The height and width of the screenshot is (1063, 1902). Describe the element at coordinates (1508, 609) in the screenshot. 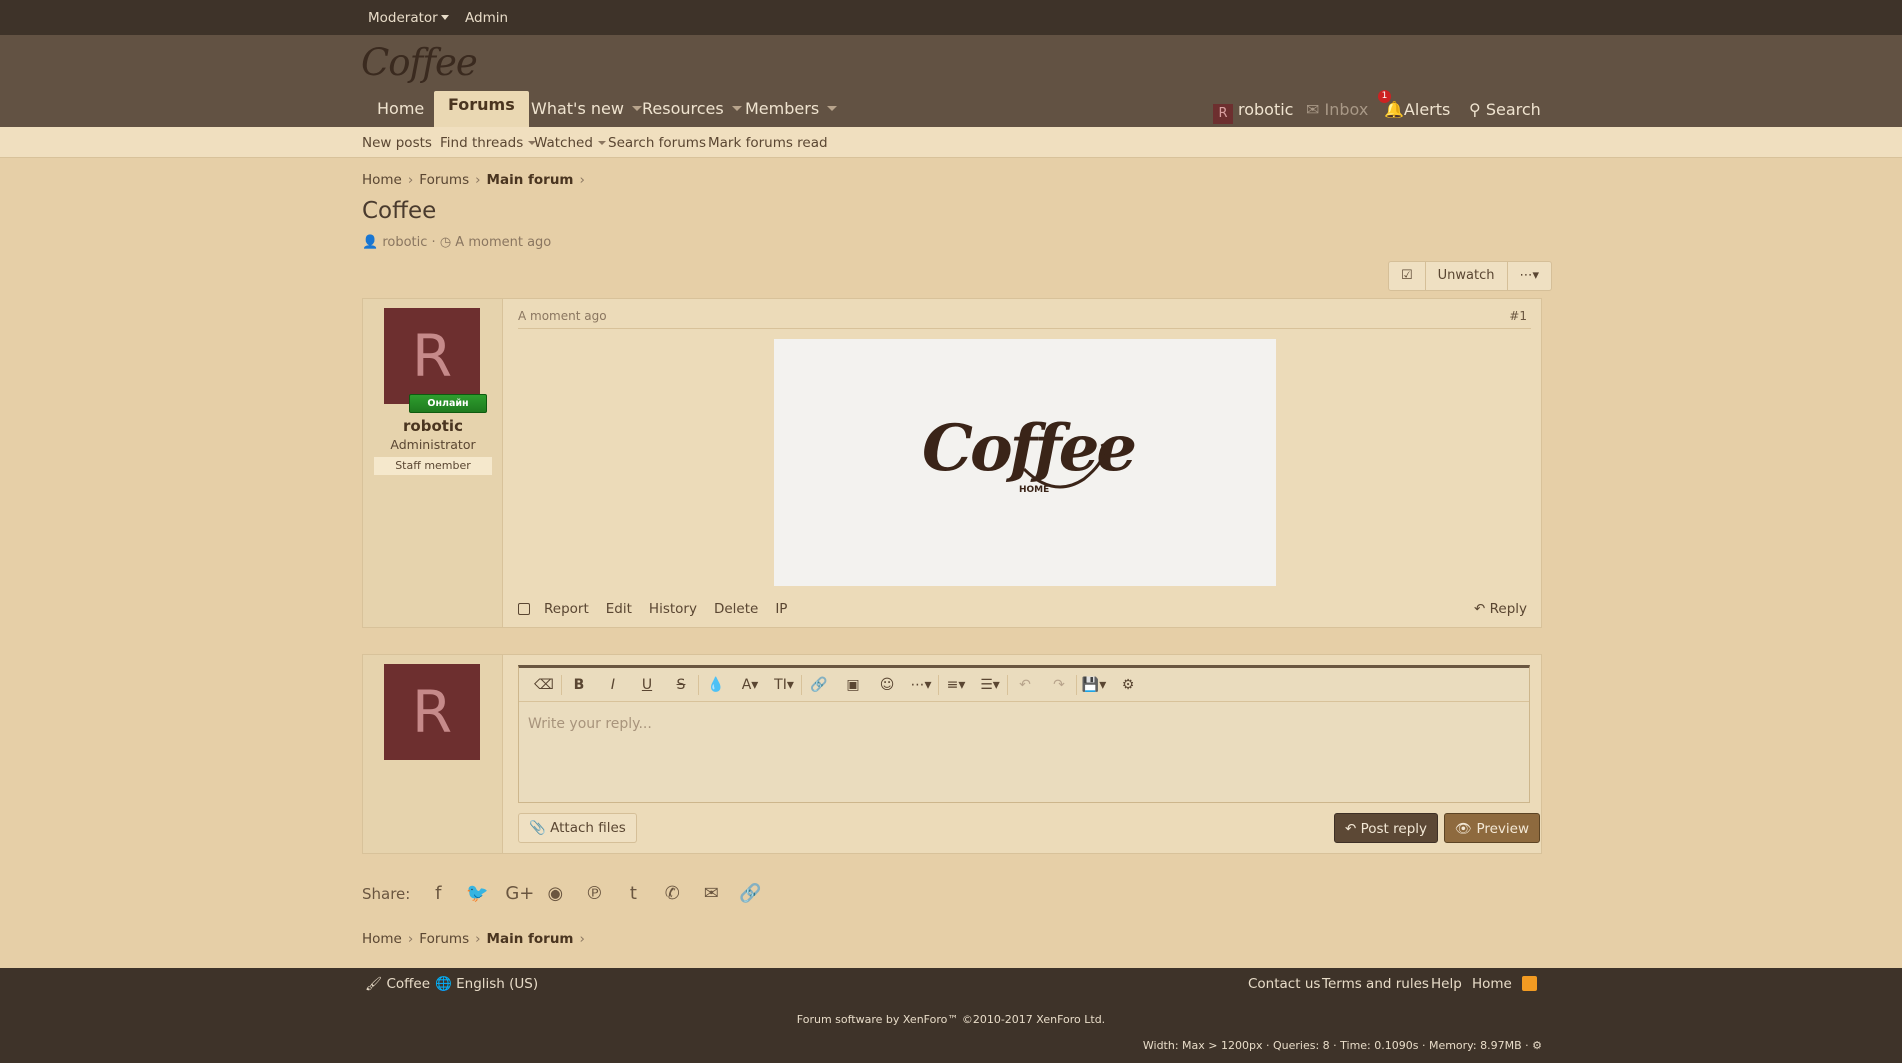

I see `reply-label: Reply` at that location.